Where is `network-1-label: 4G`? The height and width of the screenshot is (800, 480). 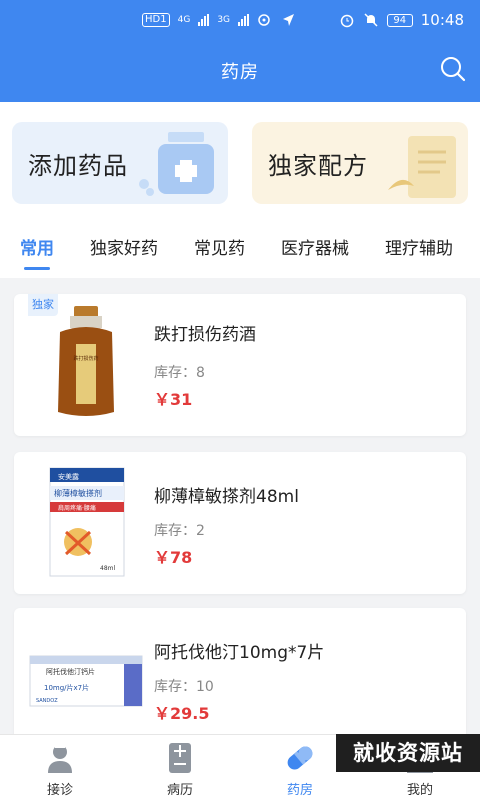 network-1-label: 4G is located at coordinates (184, 20).